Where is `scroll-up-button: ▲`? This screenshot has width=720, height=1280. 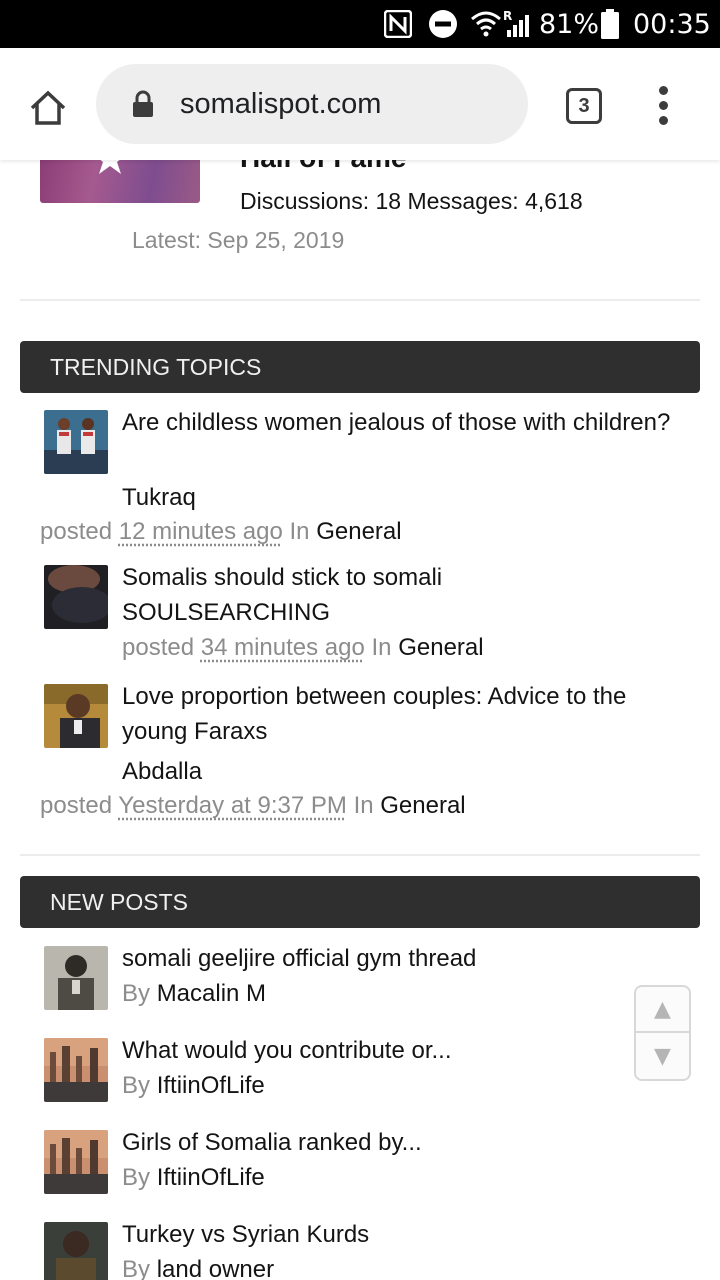 scroll-up-button: ▲ is located at coordinates (662, 1010).